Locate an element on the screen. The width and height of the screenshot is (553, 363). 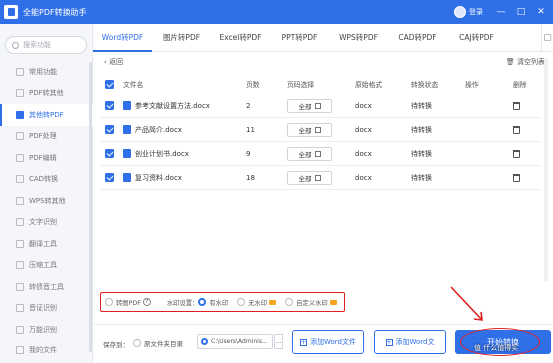
file-name: 参考文献设置方法.docx is located at coordinates (172, 105).